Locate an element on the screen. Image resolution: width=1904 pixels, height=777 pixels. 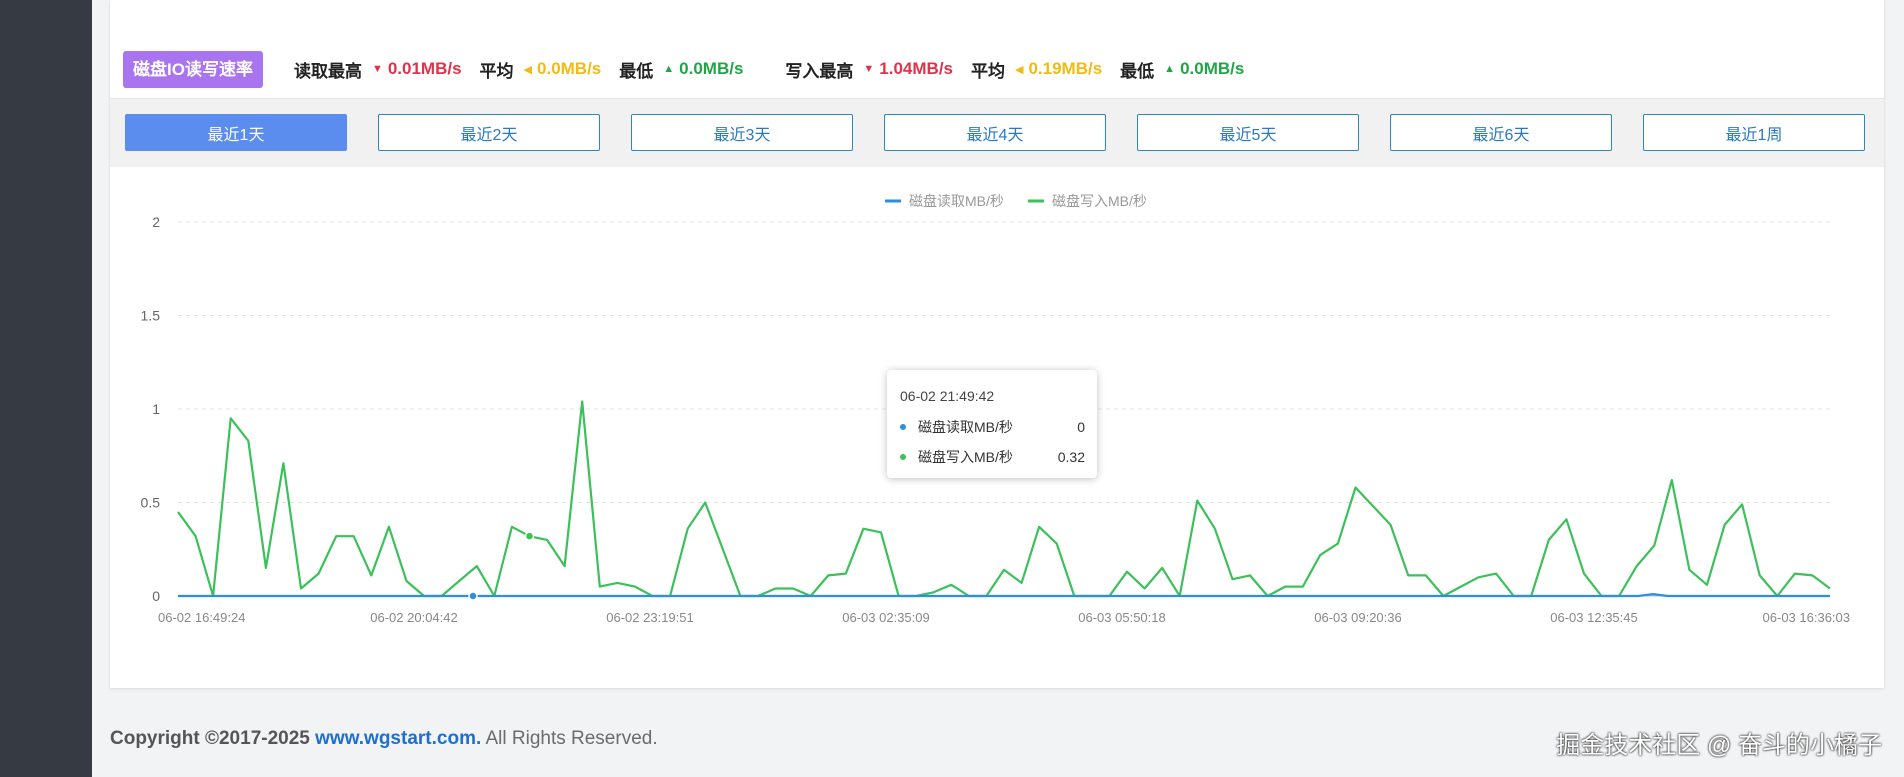
read-max-value: 0.01MB/s is located at coordinates (424, 68).